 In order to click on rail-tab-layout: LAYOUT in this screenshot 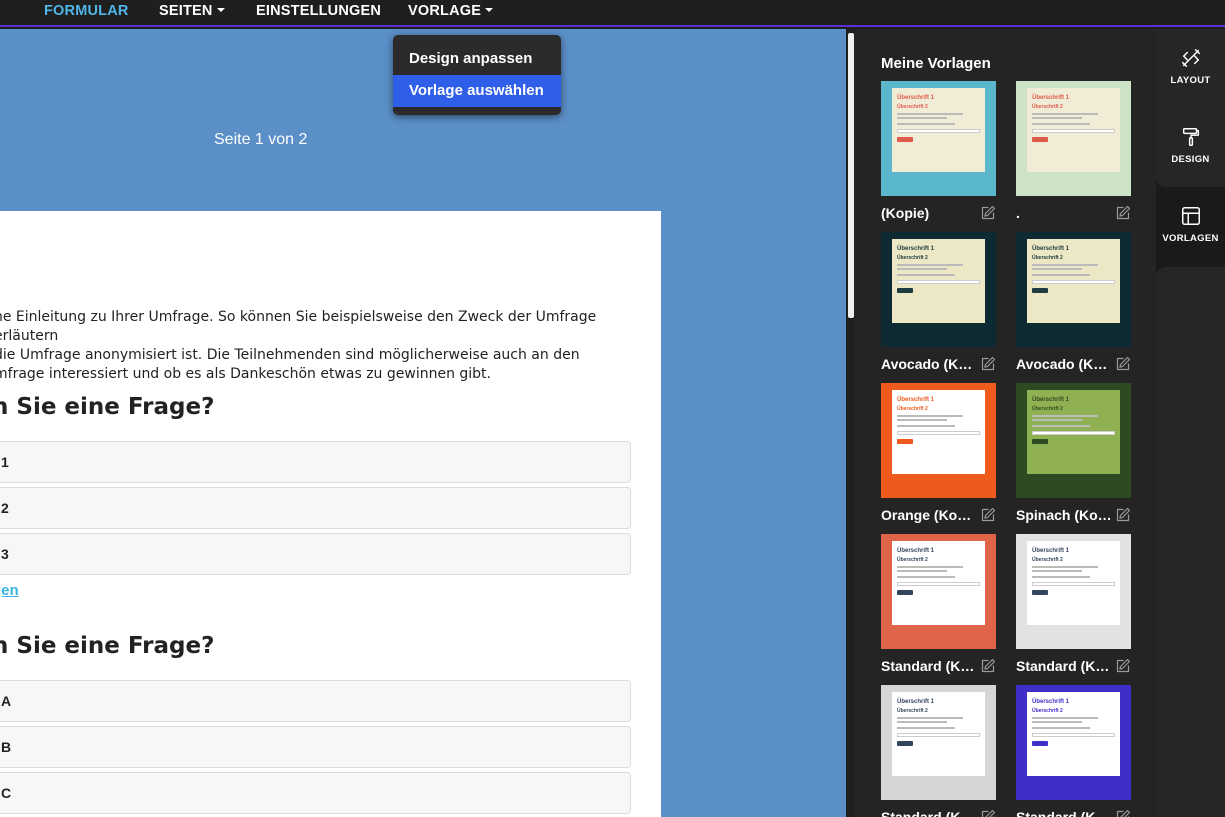, I will do `click(1190, 68)`.